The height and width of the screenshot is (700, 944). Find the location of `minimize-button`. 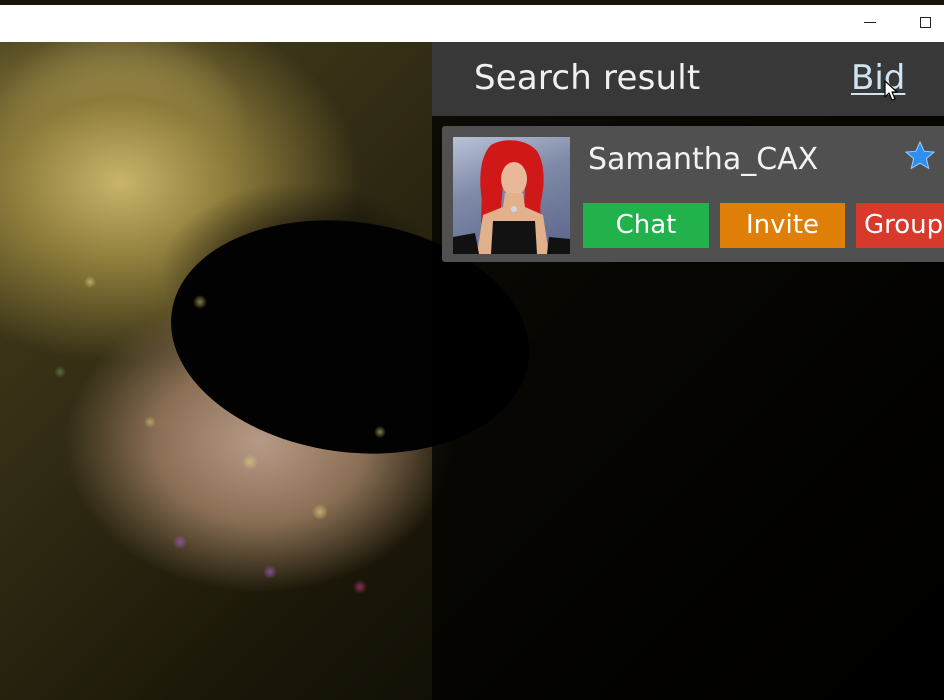

minimize-button is located at coordinates (869, 23).